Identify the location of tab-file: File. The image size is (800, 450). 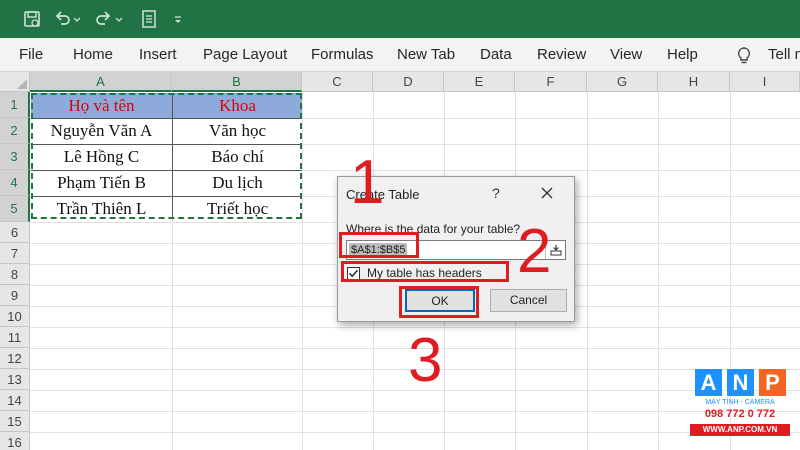
(31, 54).